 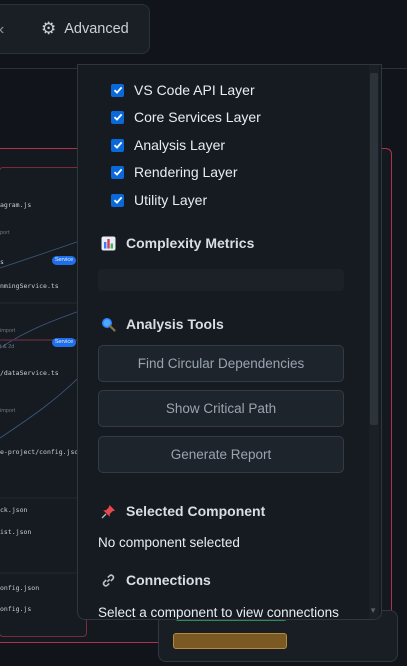 I want to click on selected-component-heading: Selected Component, so click(x=182, y=511).